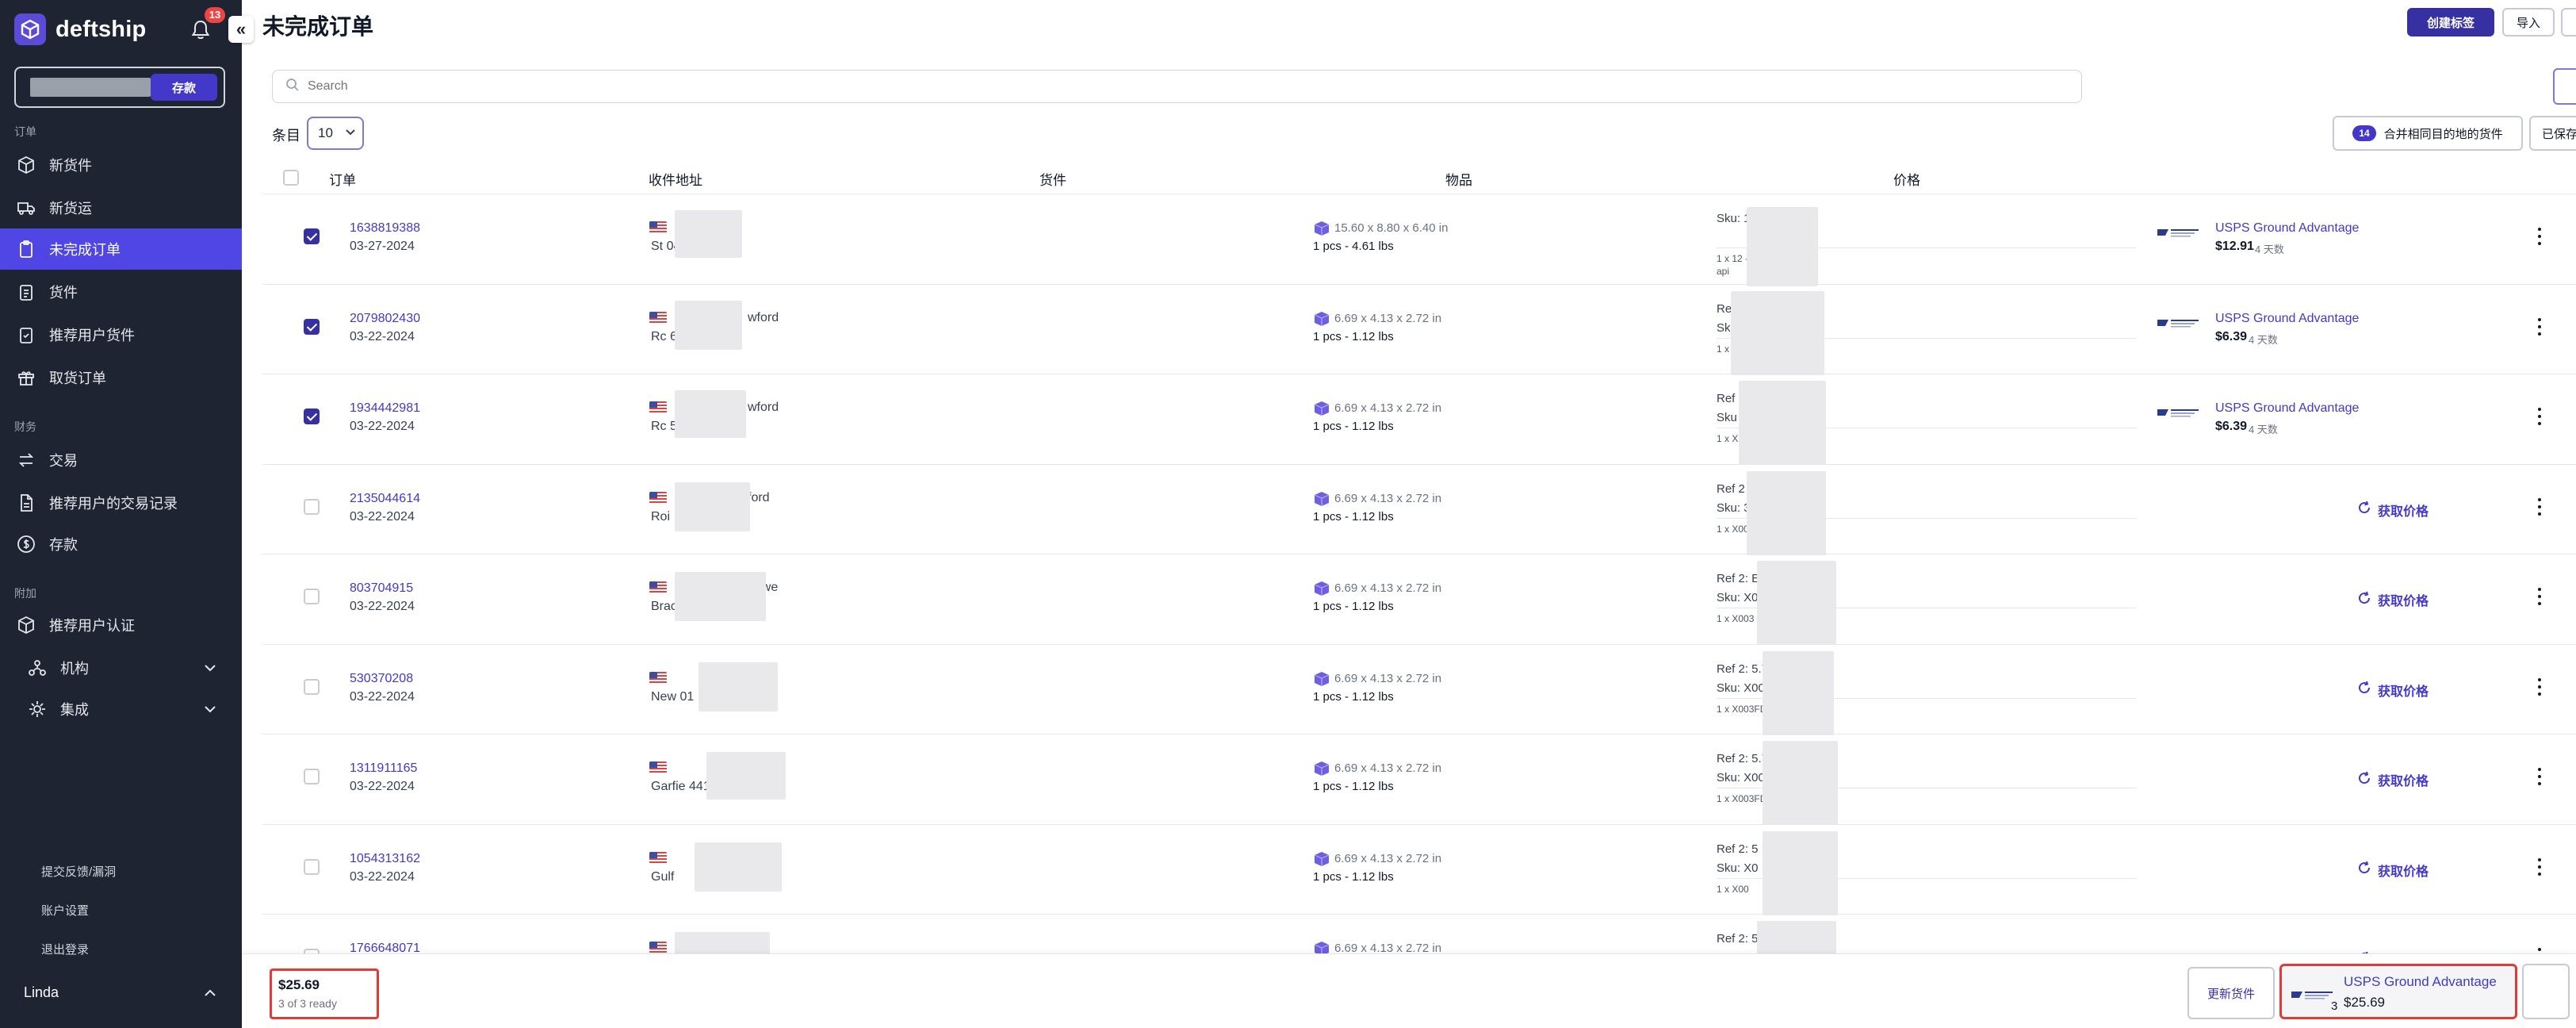  I want to click on filter-button, so click(2564, 86).